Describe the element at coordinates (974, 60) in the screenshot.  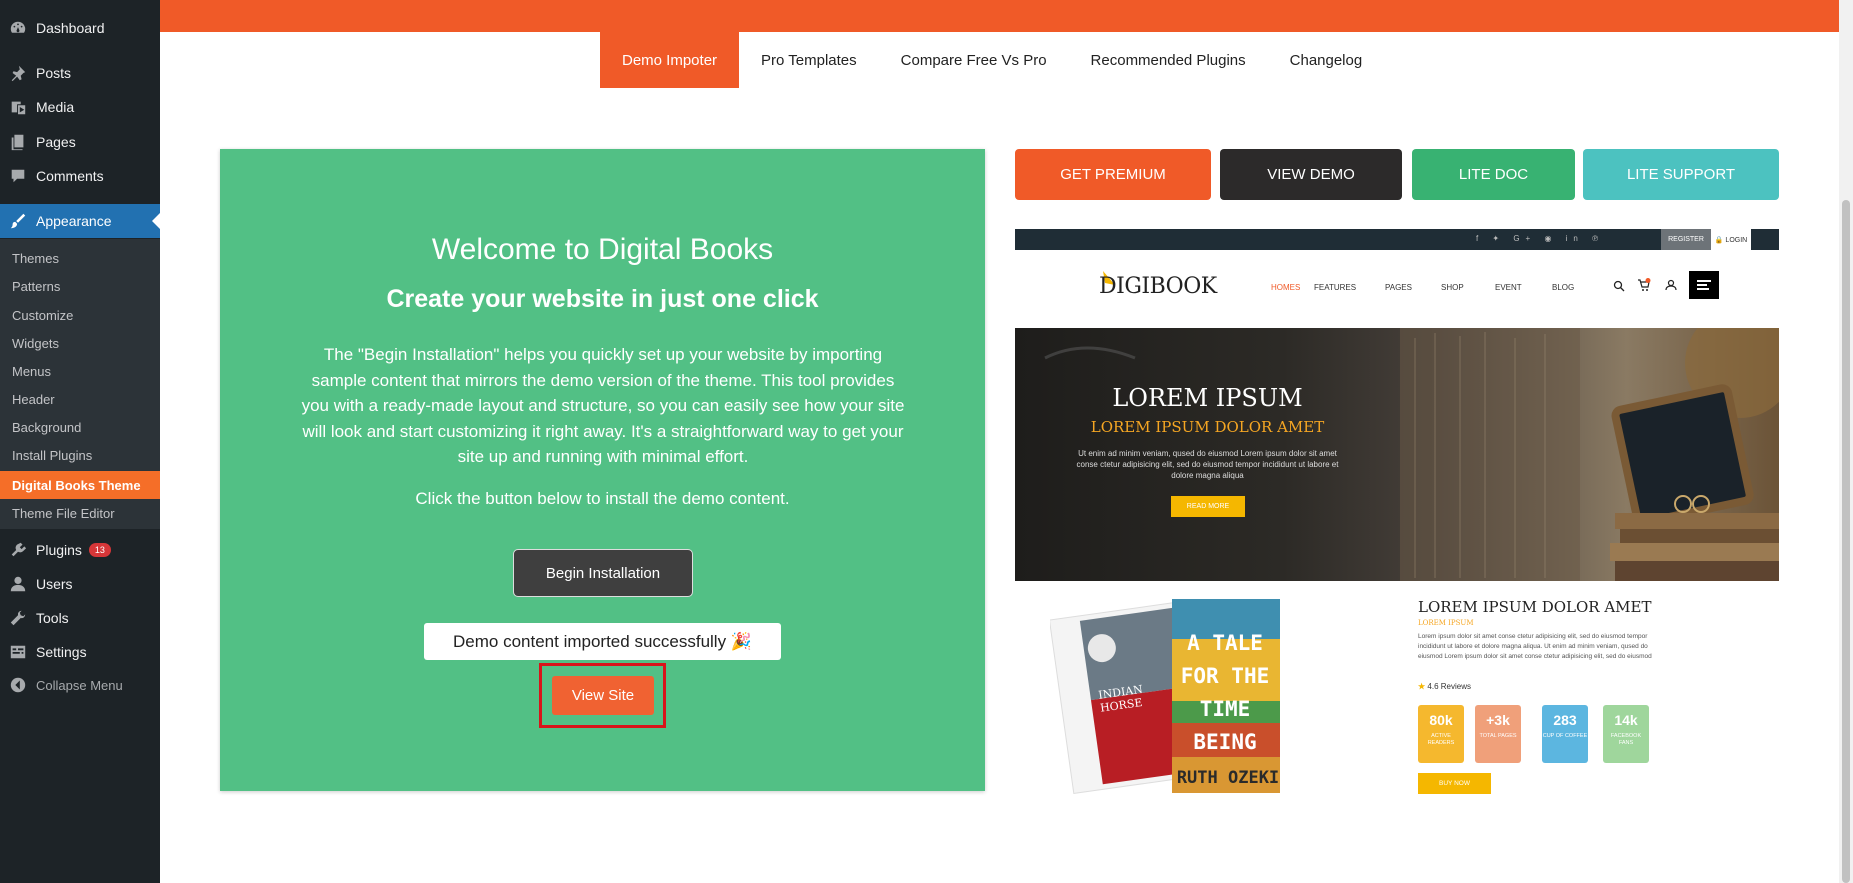
I see `tab-compare: Compare Free Vs Pro` at that location.